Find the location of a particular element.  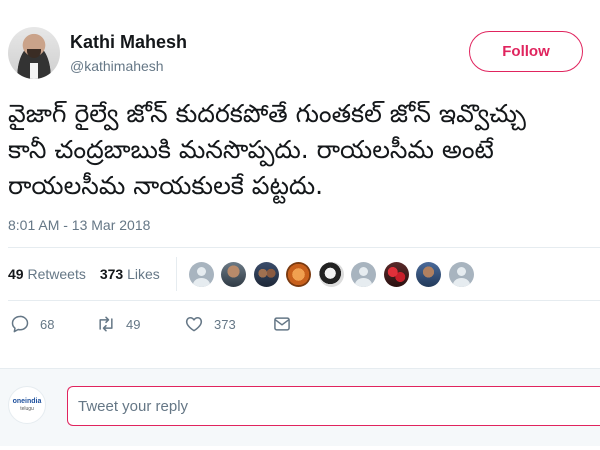

tweet-text-line: రాయలసీమ నాయకులకే పట్టదు. is located at coordinates (166, 185).